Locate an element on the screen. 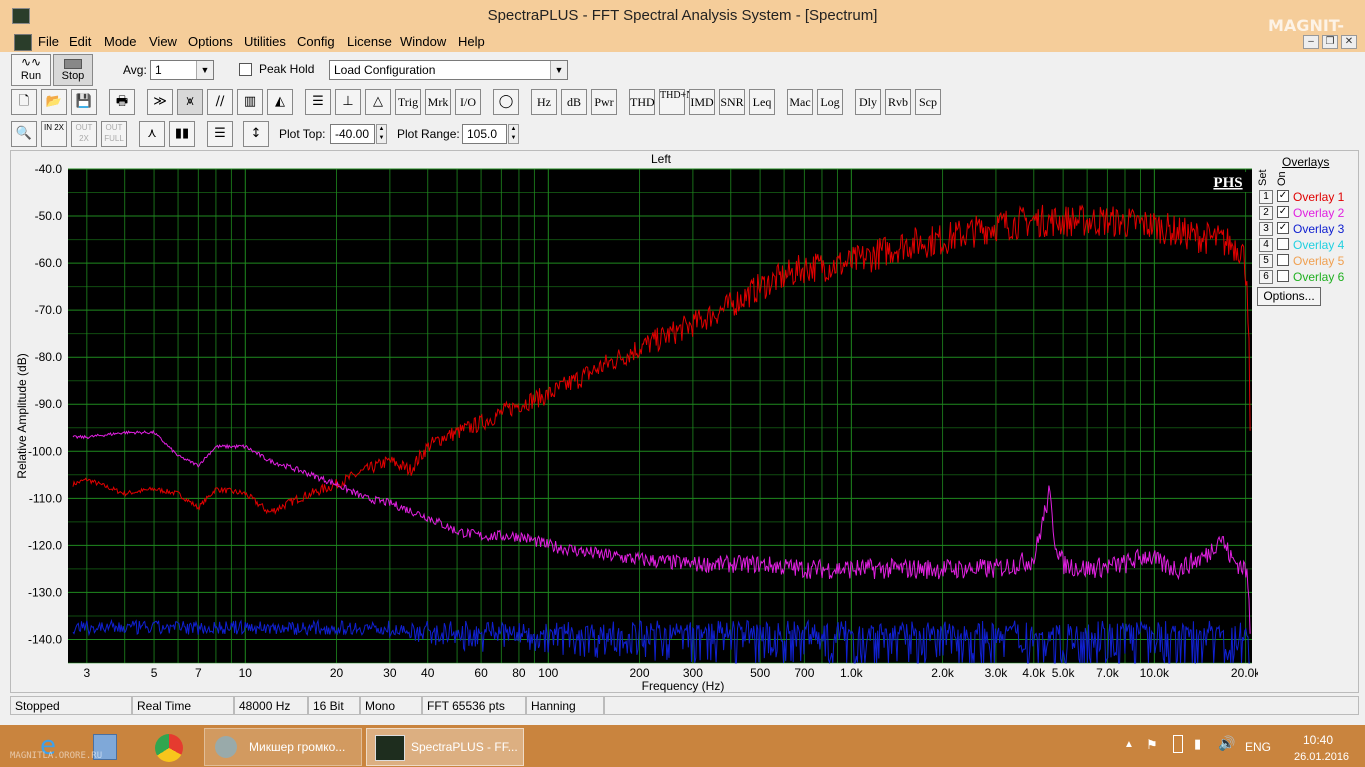 This screenshot has width=1365, height=767. new-file-button: 🗋 is located at coordinates (24, 102).